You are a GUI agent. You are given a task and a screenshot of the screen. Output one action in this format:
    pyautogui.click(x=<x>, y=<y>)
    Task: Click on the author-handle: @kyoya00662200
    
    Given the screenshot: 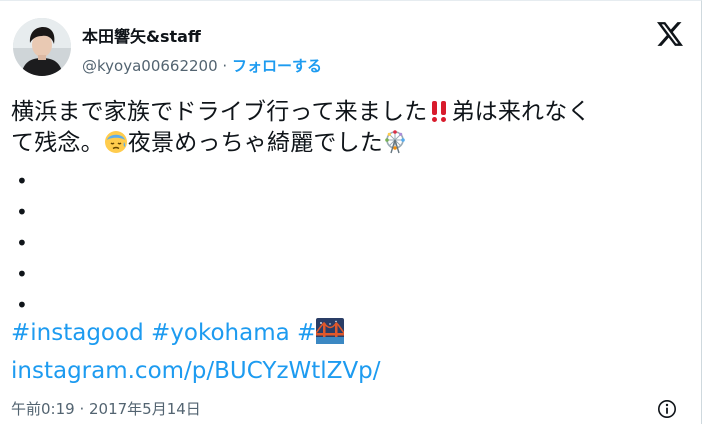 What is the action you would take?
    pyautogui.click(x=150, y=66)
    